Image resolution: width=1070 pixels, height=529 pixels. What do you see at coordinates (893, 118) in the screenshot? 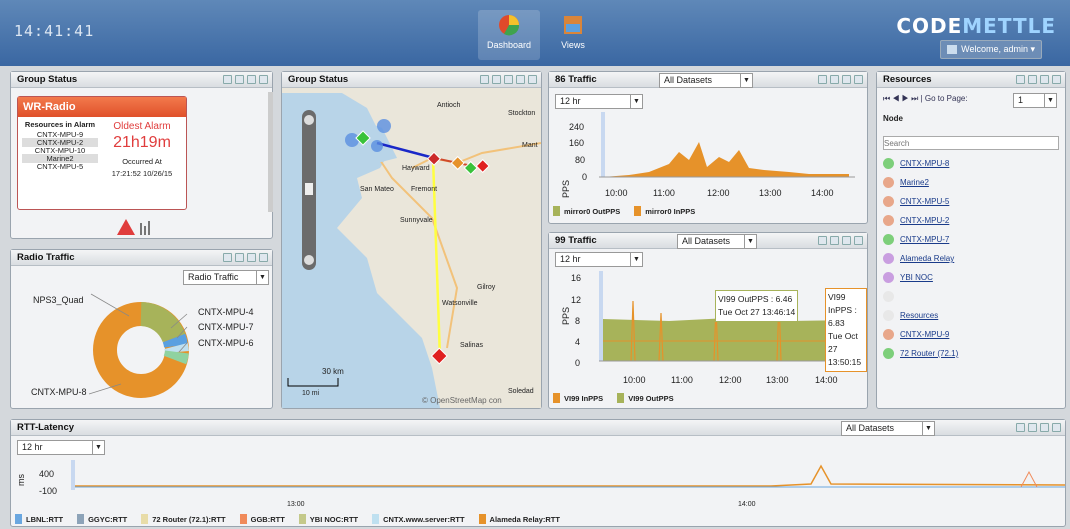
I see `column-header-node: Node` at bounding box center [893, 118].